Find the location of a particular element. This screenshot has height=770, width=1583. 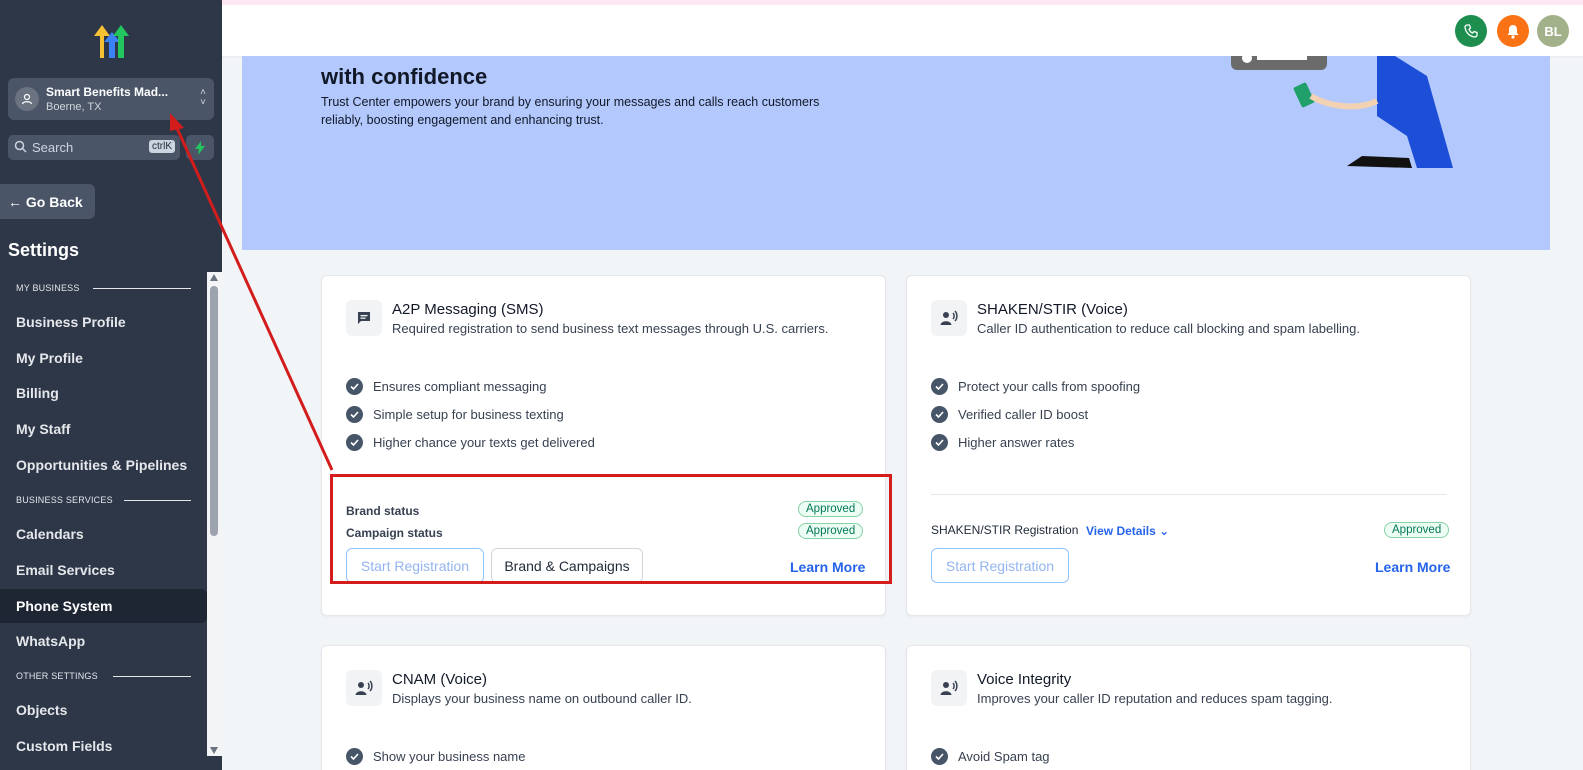

feature-text: Higher chance your texts get delivered is located at coordinates (484, 442).